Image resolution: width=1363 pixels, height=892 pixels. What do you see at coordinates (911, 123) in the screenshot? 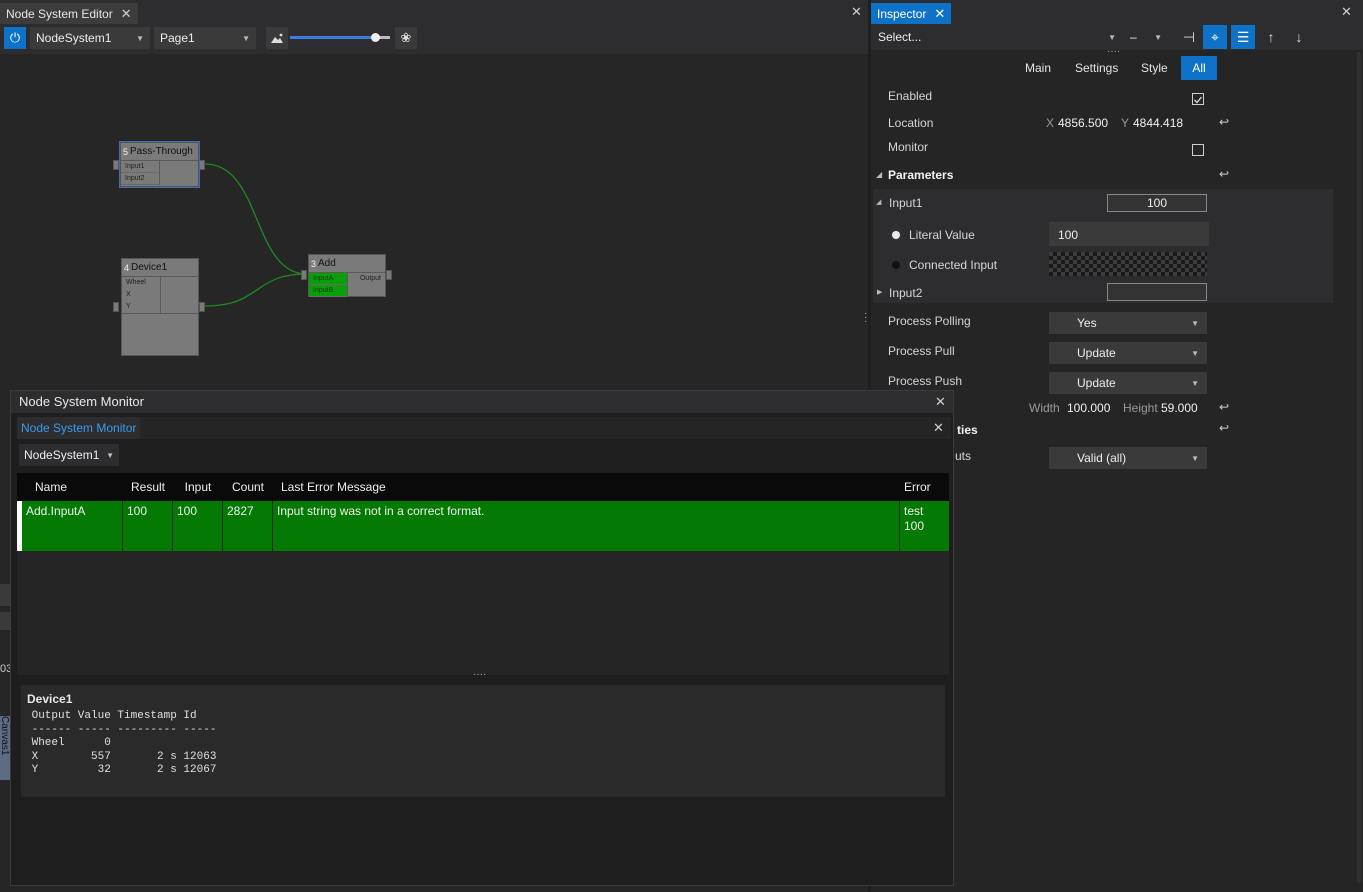
I see `location-label: Location` at bounding box center [911, 123].